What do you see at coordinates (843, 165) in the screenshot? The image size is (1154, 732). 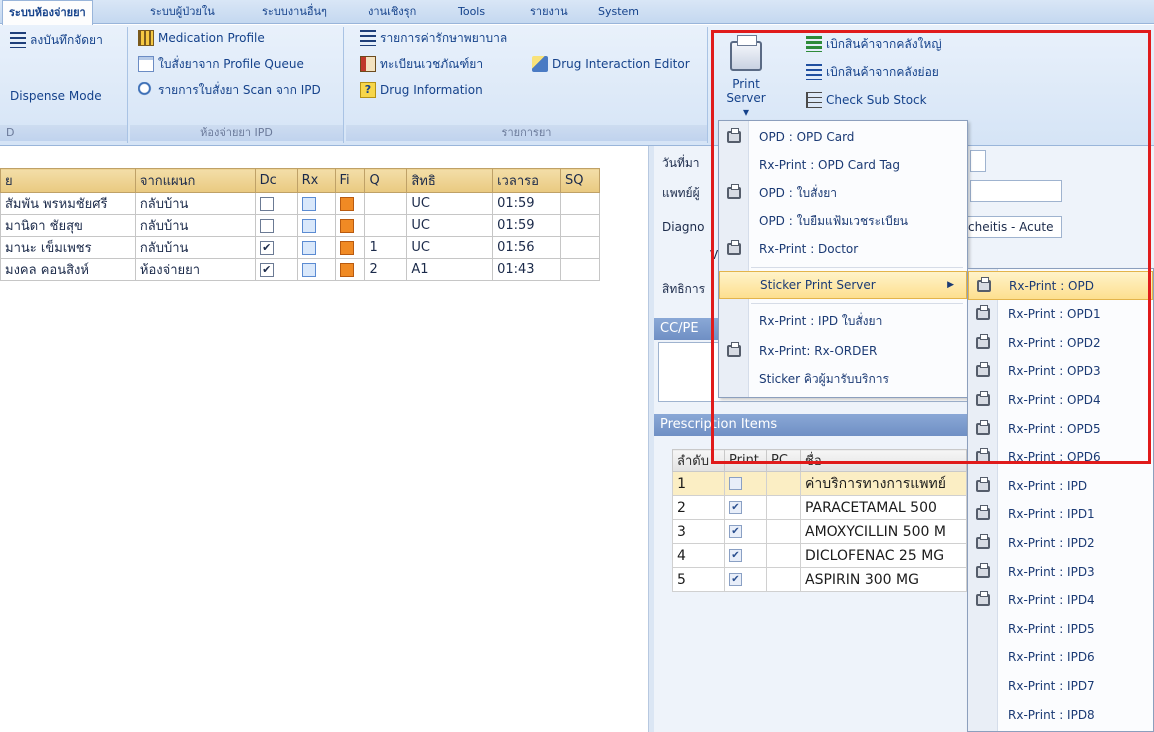 I see `menu-item-opd-card-tag: Rx-Print : OPD Card Tag` at bounding box center [843, 165].